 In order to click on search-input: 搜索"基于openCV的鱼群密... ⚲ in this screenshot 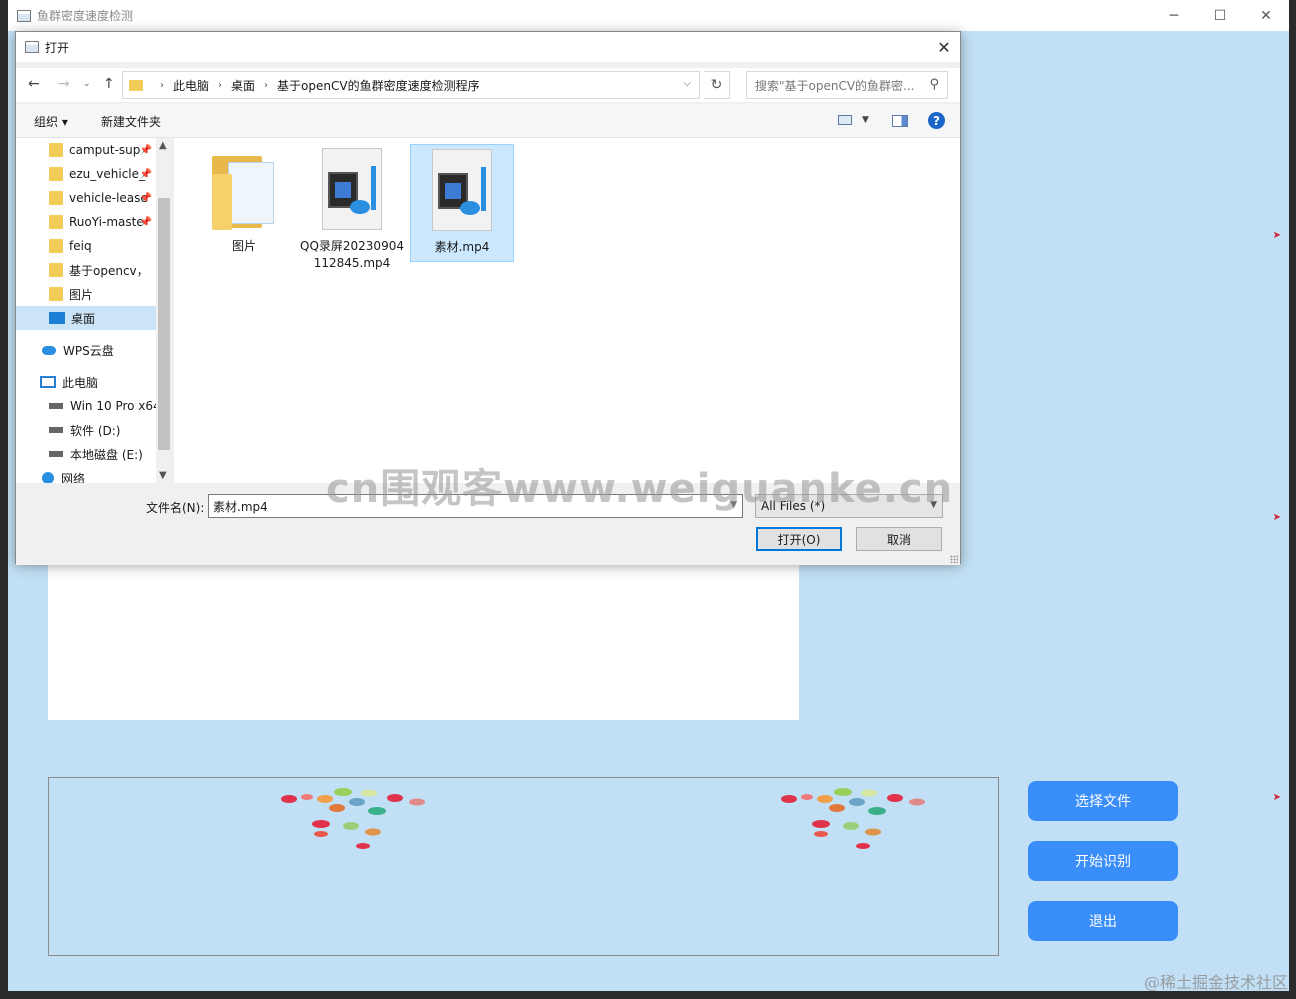, I will do `click(847, 85)`.